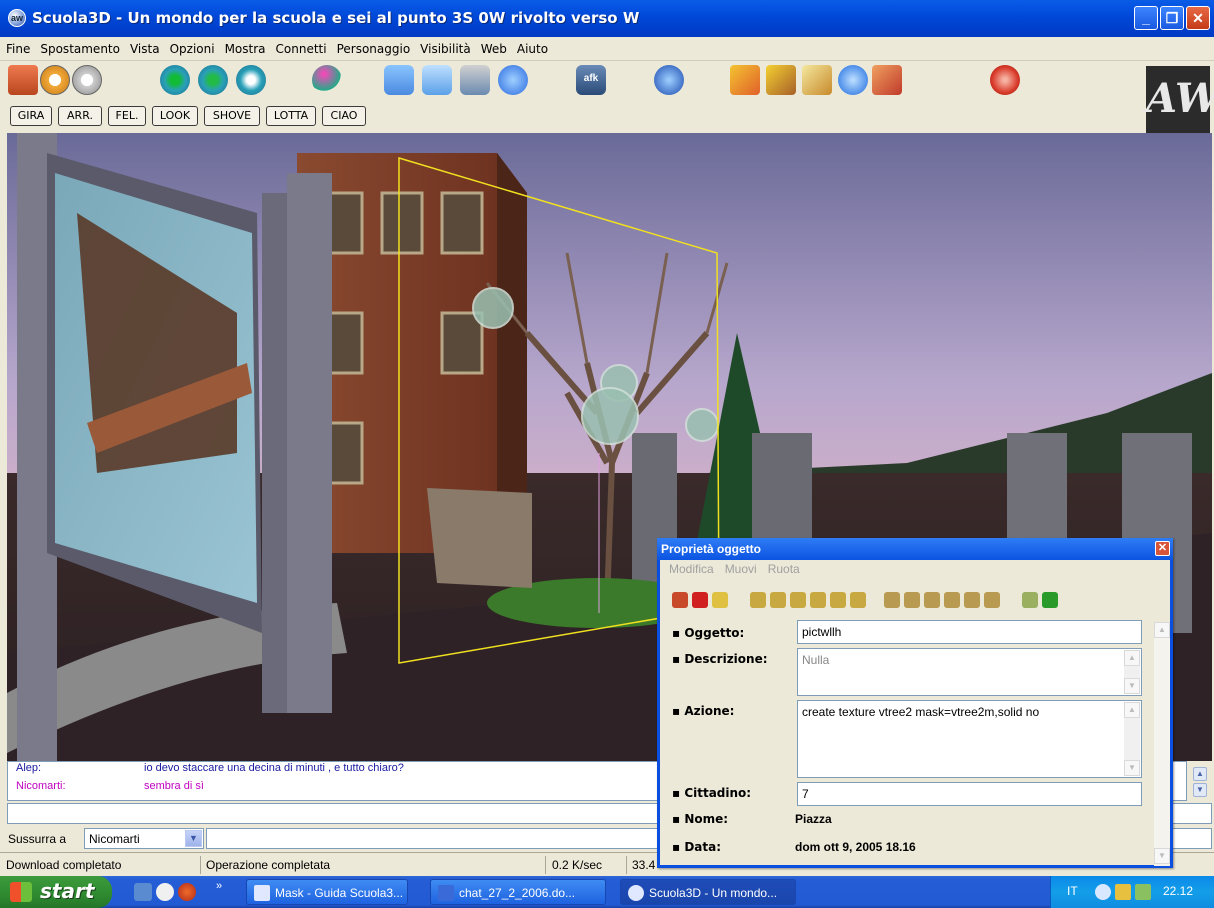 This screenshot has width=1214, height=908. Describe the element at coordinates (838, 600) in the screenshot. I see `move-up-icon` at that location.